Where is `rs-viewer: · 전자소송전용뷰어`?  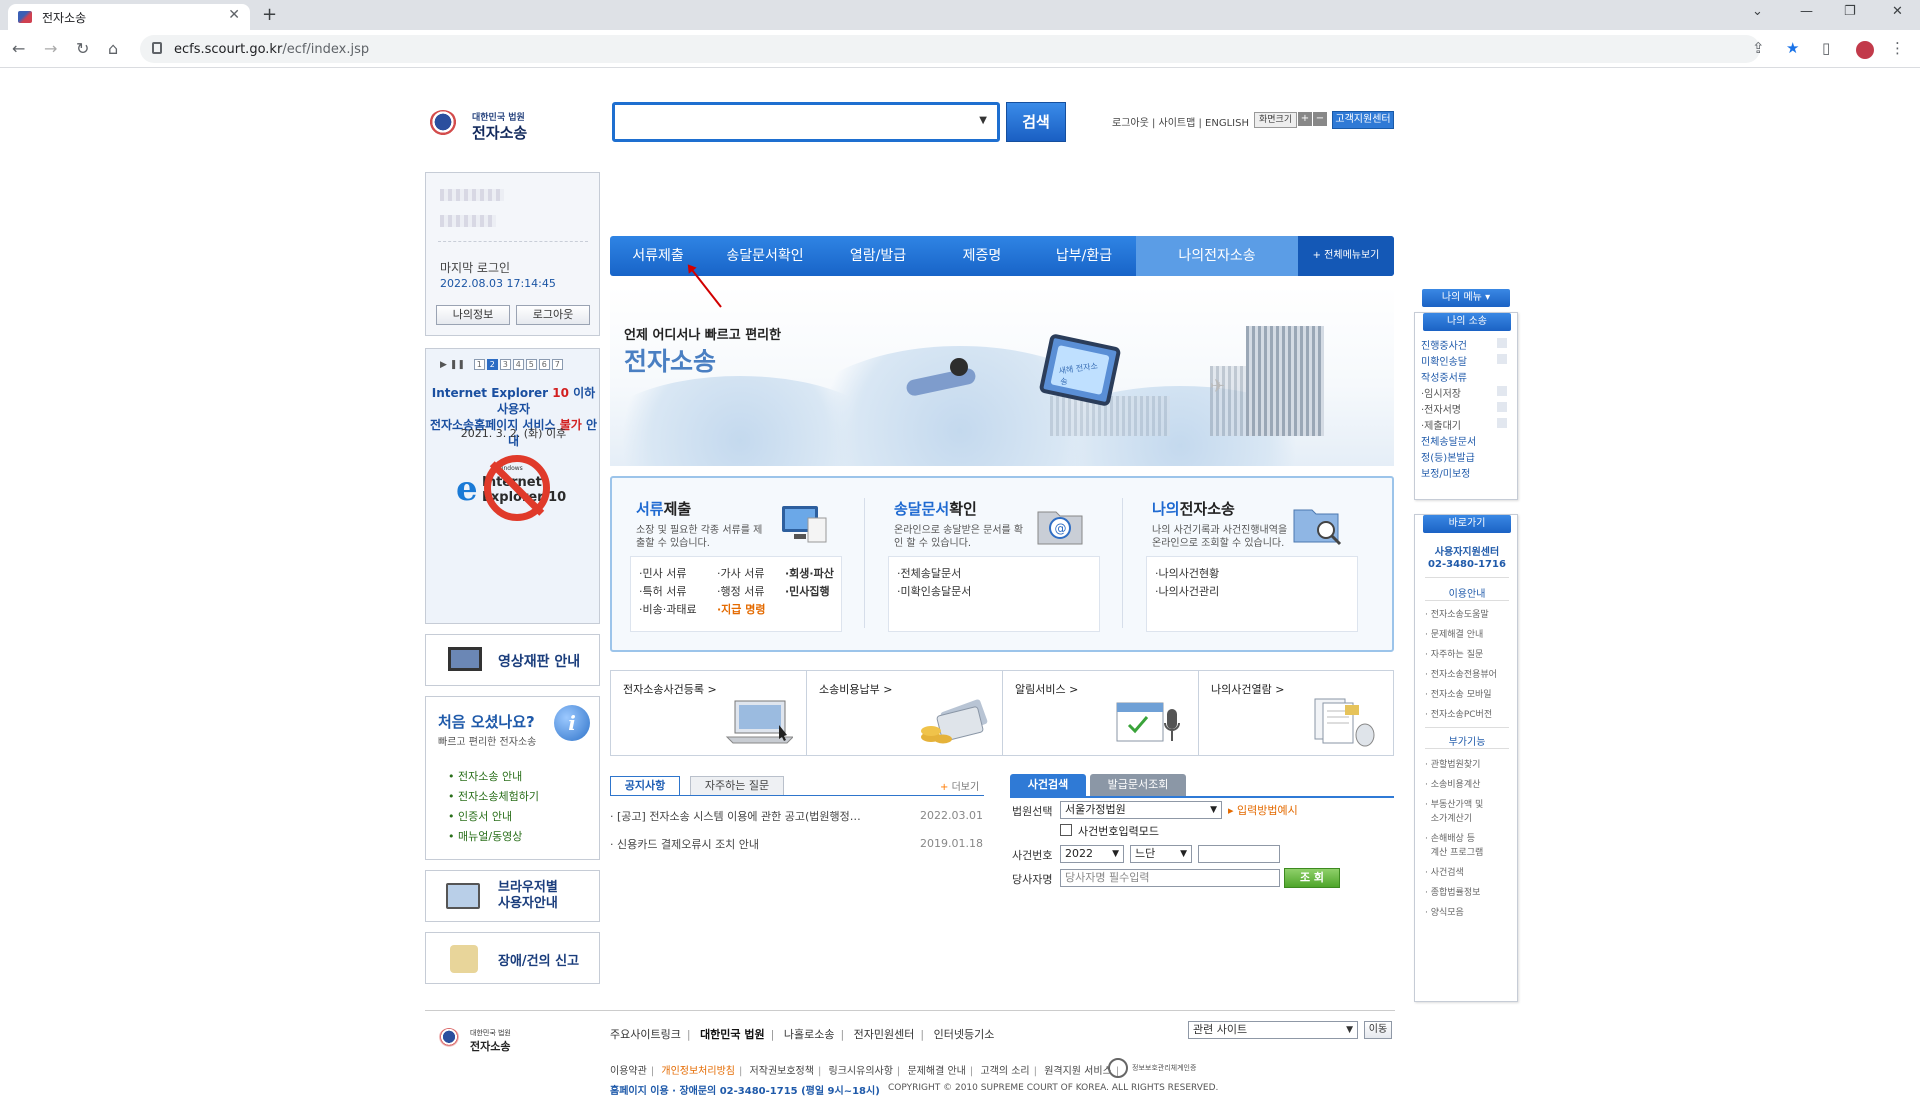
rs-viewer: · 전자소송전용뷰어 is located at coordinates (1461, 673).